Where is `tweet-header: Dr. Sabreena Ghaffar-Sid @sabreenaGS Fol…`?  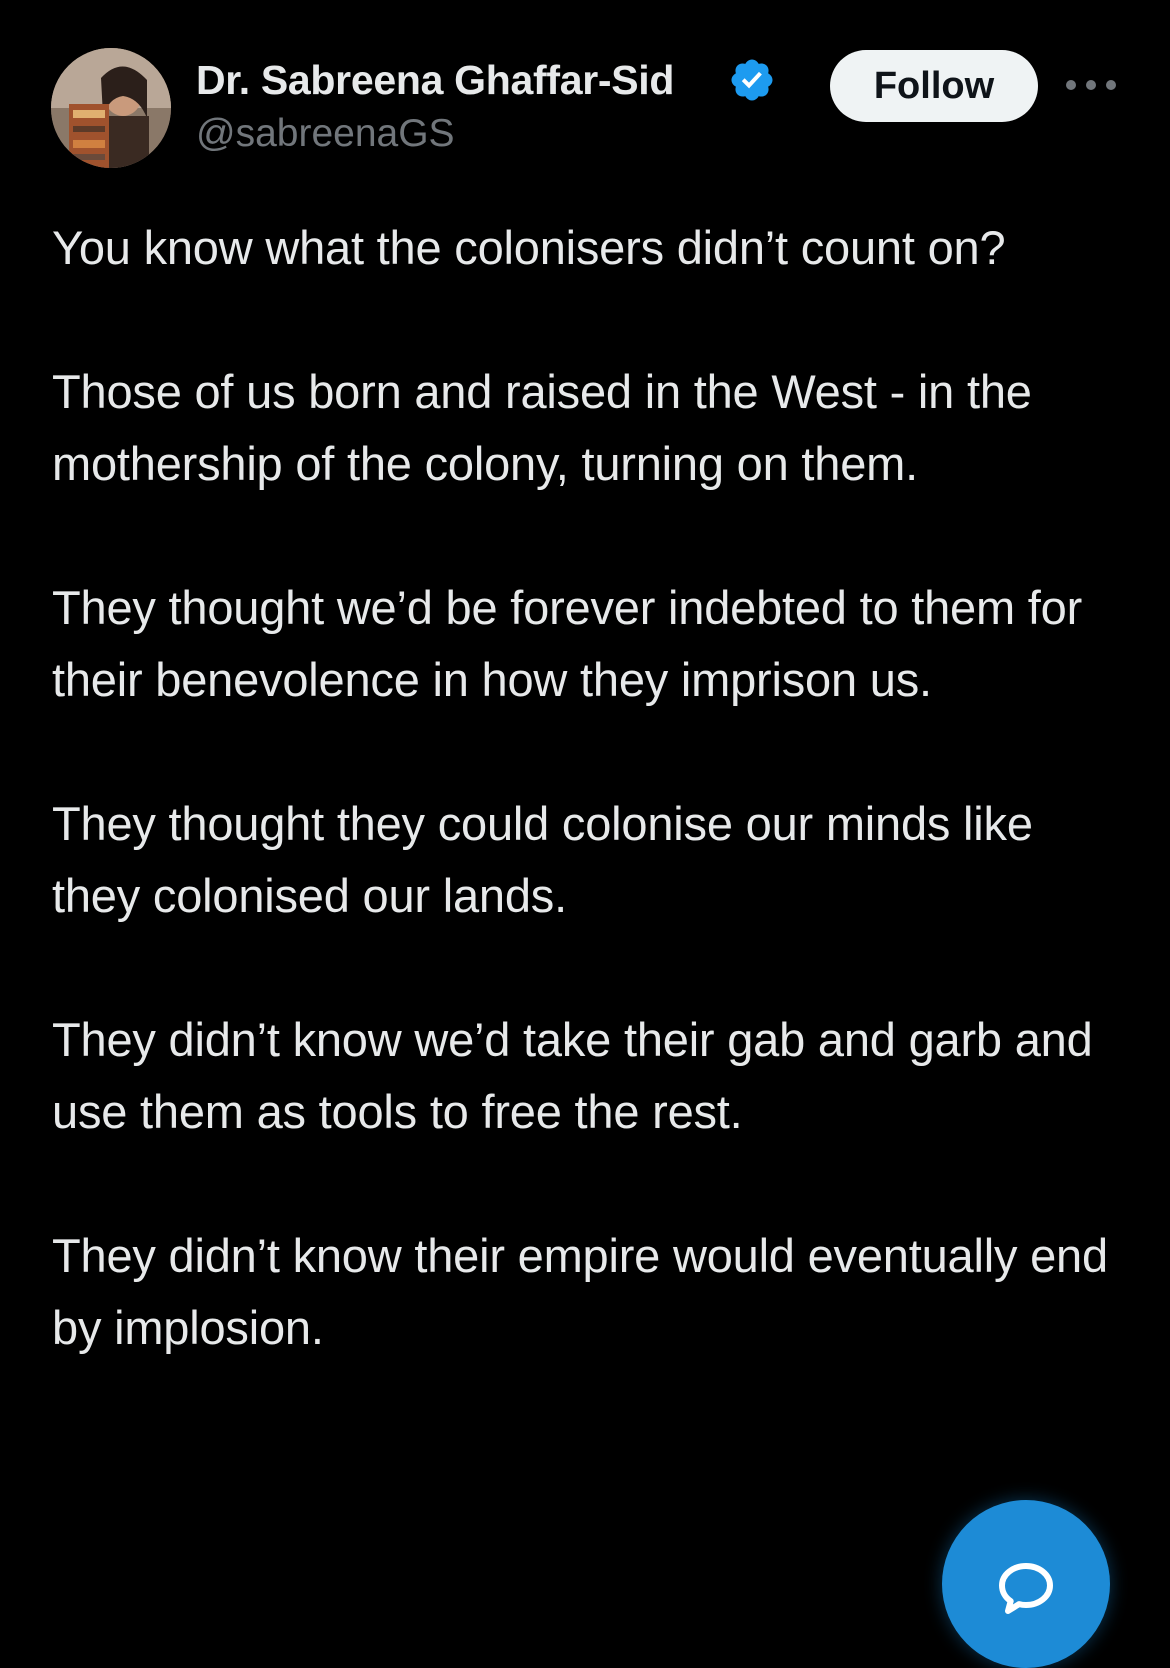
tweet-header: Dr. Sabreena Ghaffar-Sid @sabreenaGS Fol… is located at coordinates (585, 90).